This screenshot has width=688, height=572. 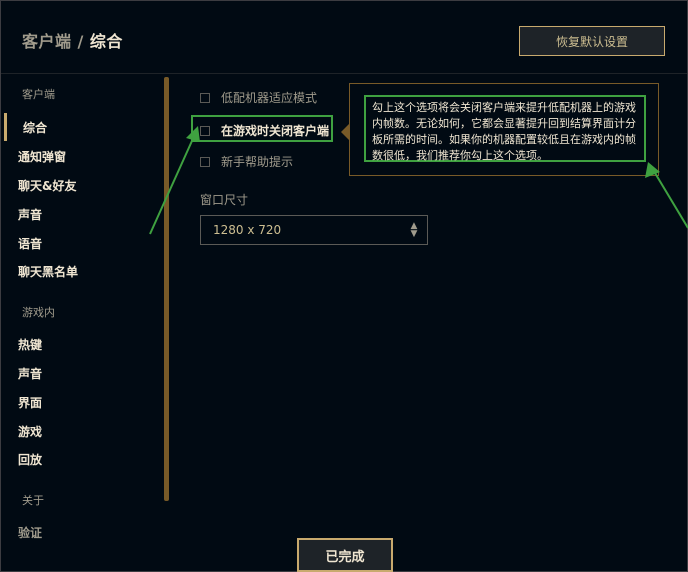 I want to click on window-size-value: 1280 x 720, so click(x=247, y=230).